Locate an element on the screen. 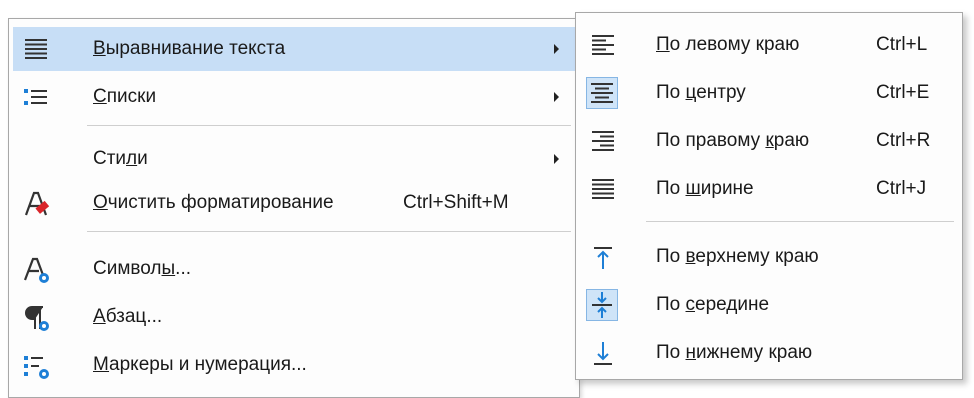  bullet-list-icon is located at coordinates (36, 98).